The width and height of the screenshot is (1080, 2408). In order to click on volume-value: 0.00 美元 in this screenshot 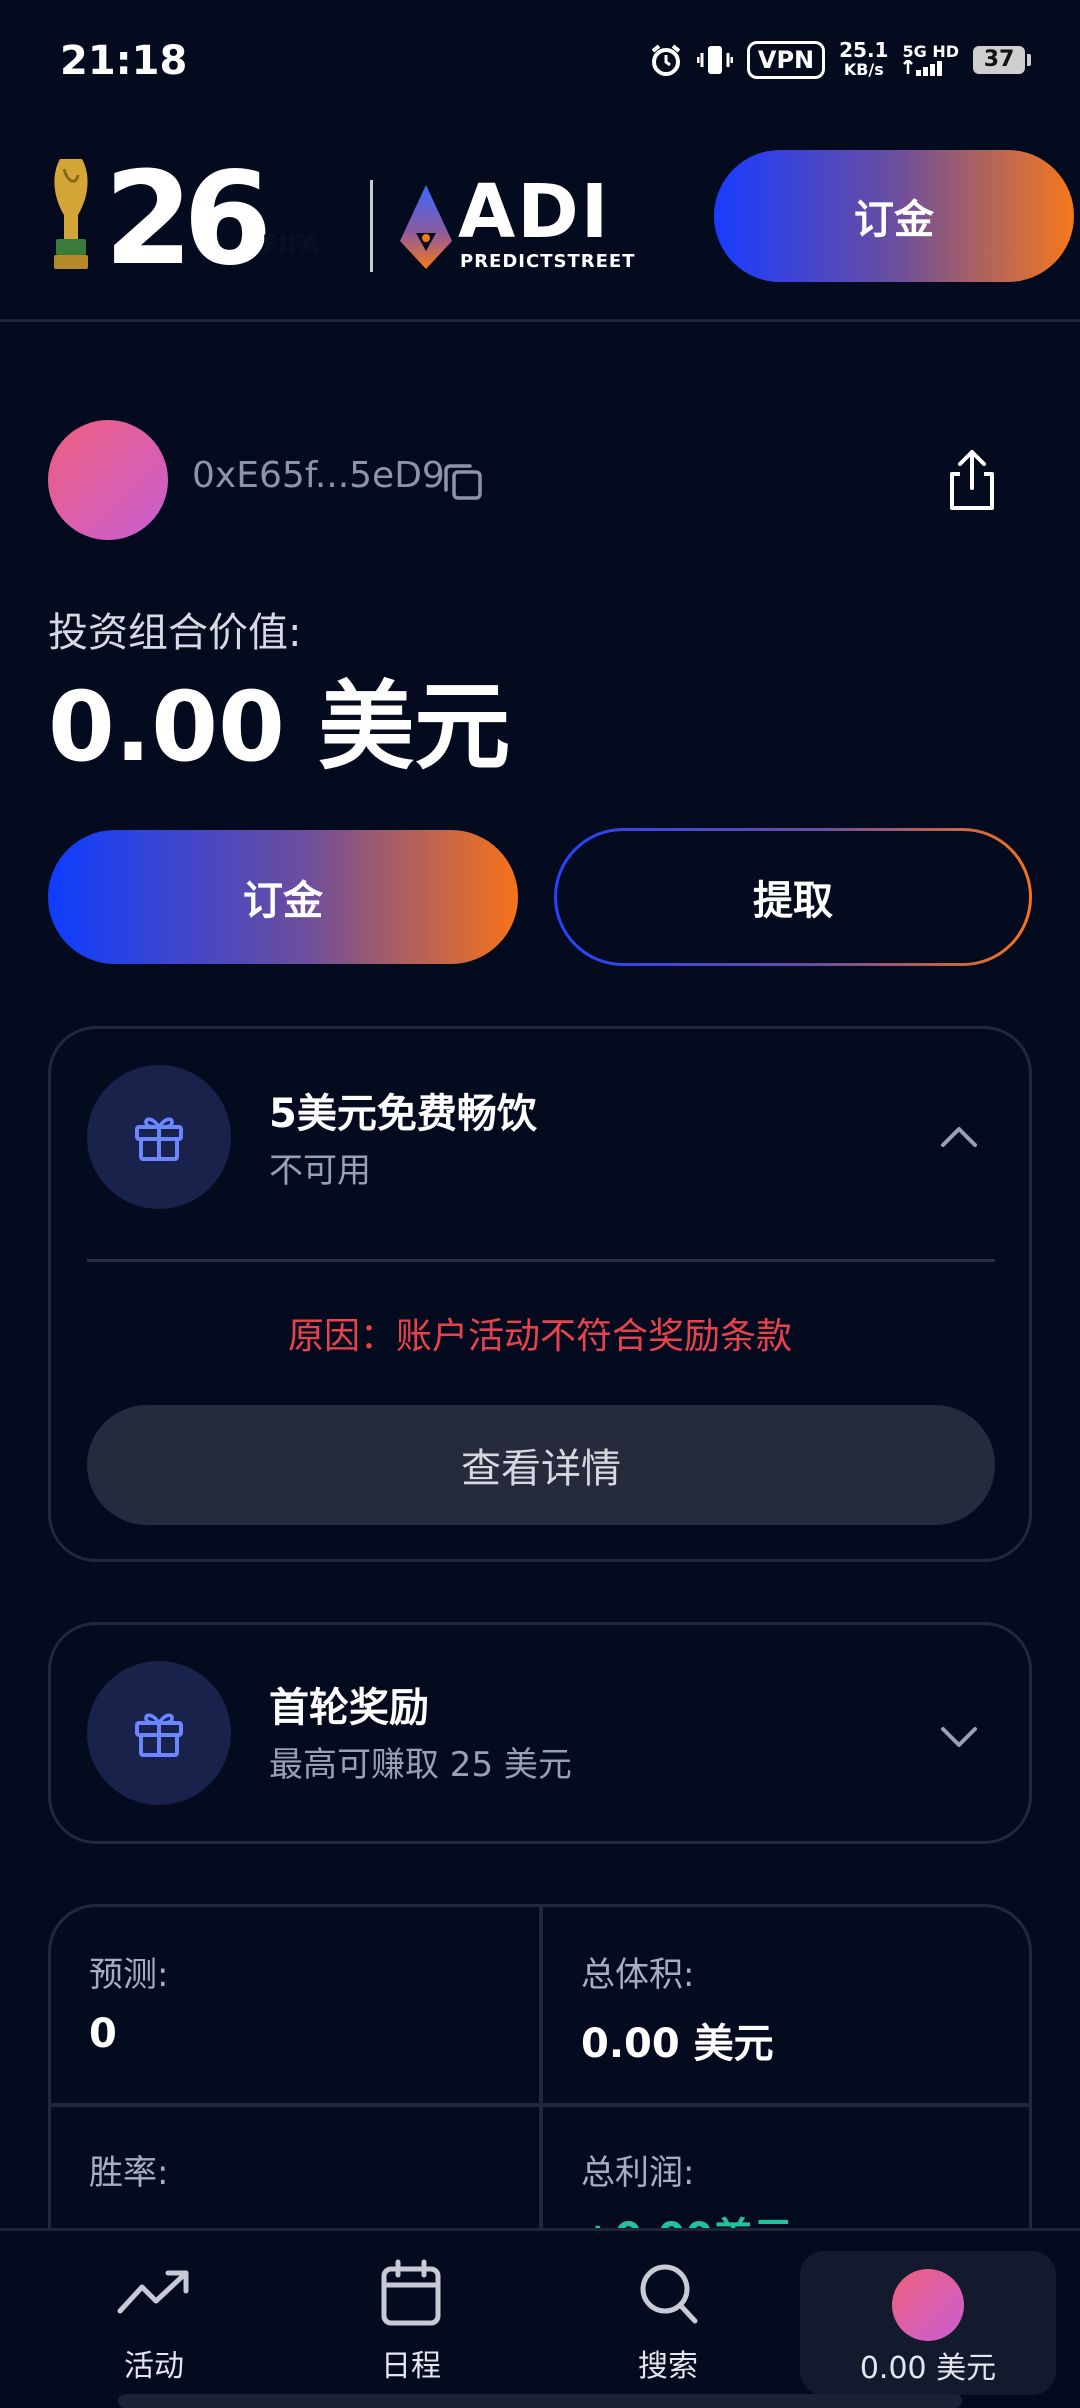, I will do `click(677, 2044)`.